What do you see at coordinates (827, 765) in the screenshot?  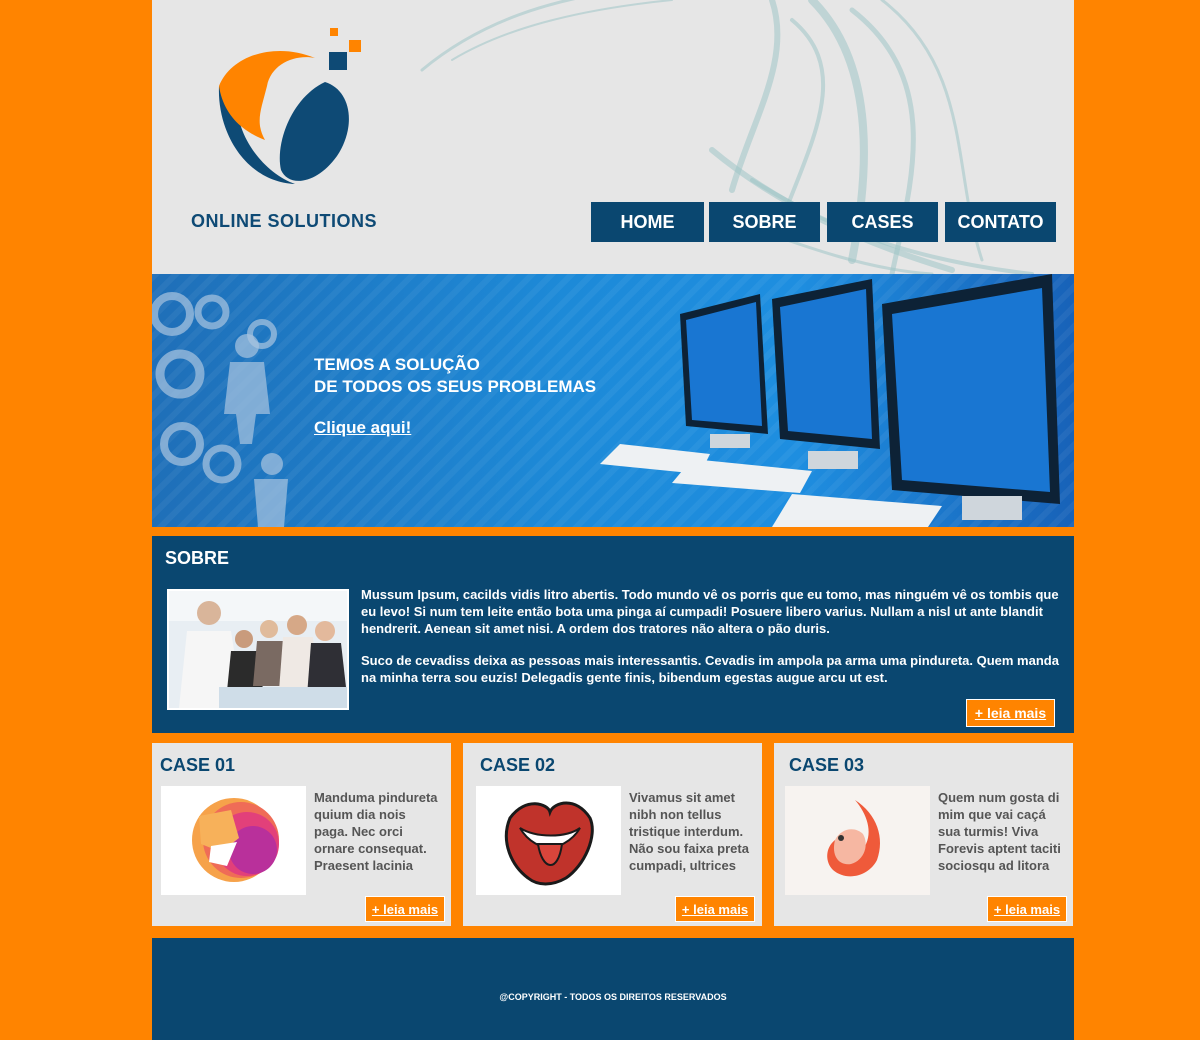 I see `case-title: CASE 03` at bounding box center [827, 765].